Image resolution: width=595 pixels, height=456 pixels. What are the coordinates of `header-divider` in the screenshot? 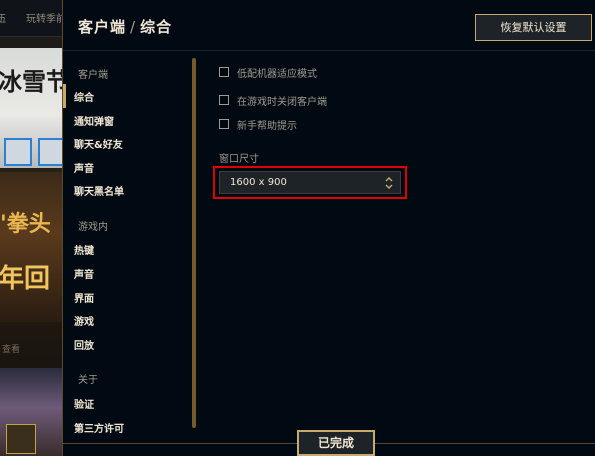 It's located at (329, 50).